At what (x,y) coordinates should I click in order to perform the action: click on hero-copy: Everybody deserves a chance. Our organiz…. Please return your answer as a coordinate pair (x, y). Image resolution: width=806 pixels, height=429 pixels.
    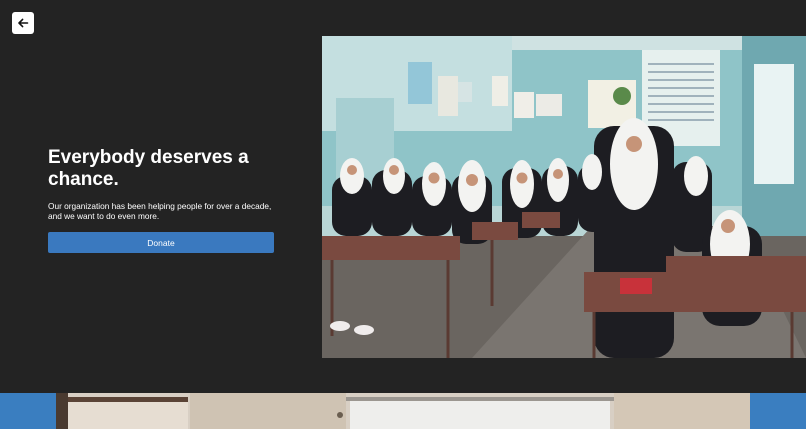
    Looking at the image, I should click on (168, 200).